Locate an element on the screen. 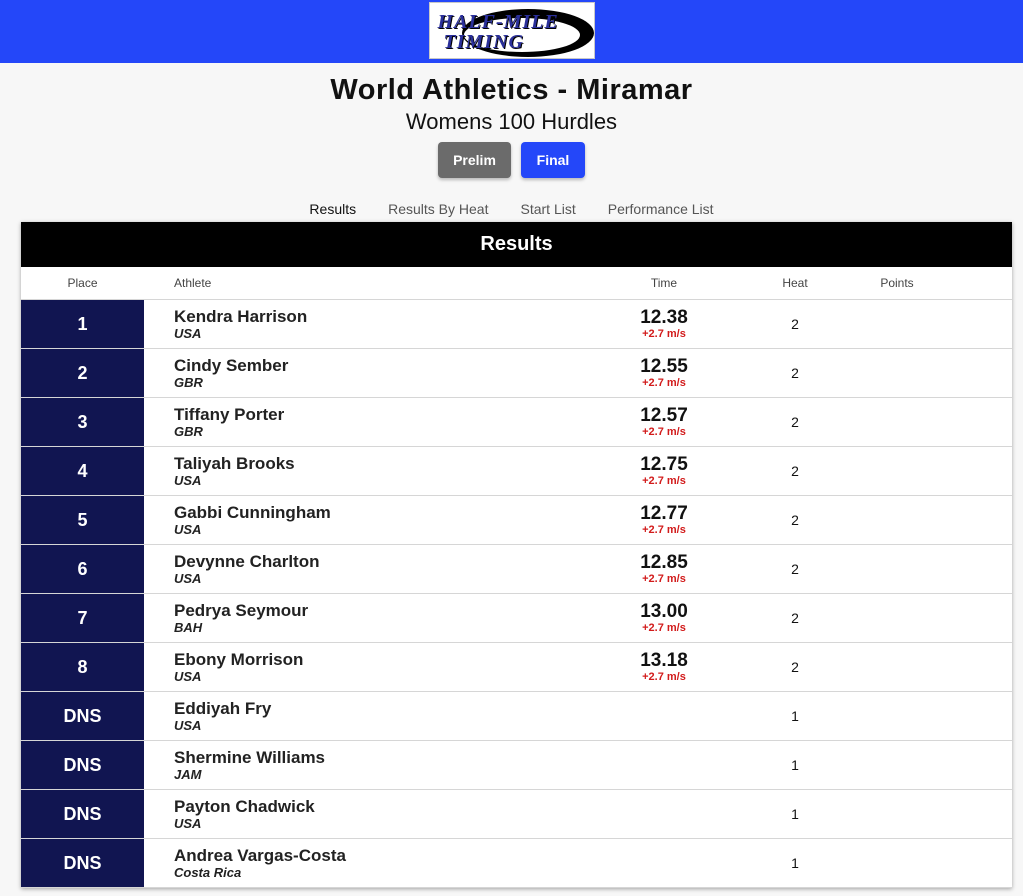  table-row: 3 Tiffany Porter GBR 12.57 +2.7 m/s 2 is located at coordinates (516, 422).